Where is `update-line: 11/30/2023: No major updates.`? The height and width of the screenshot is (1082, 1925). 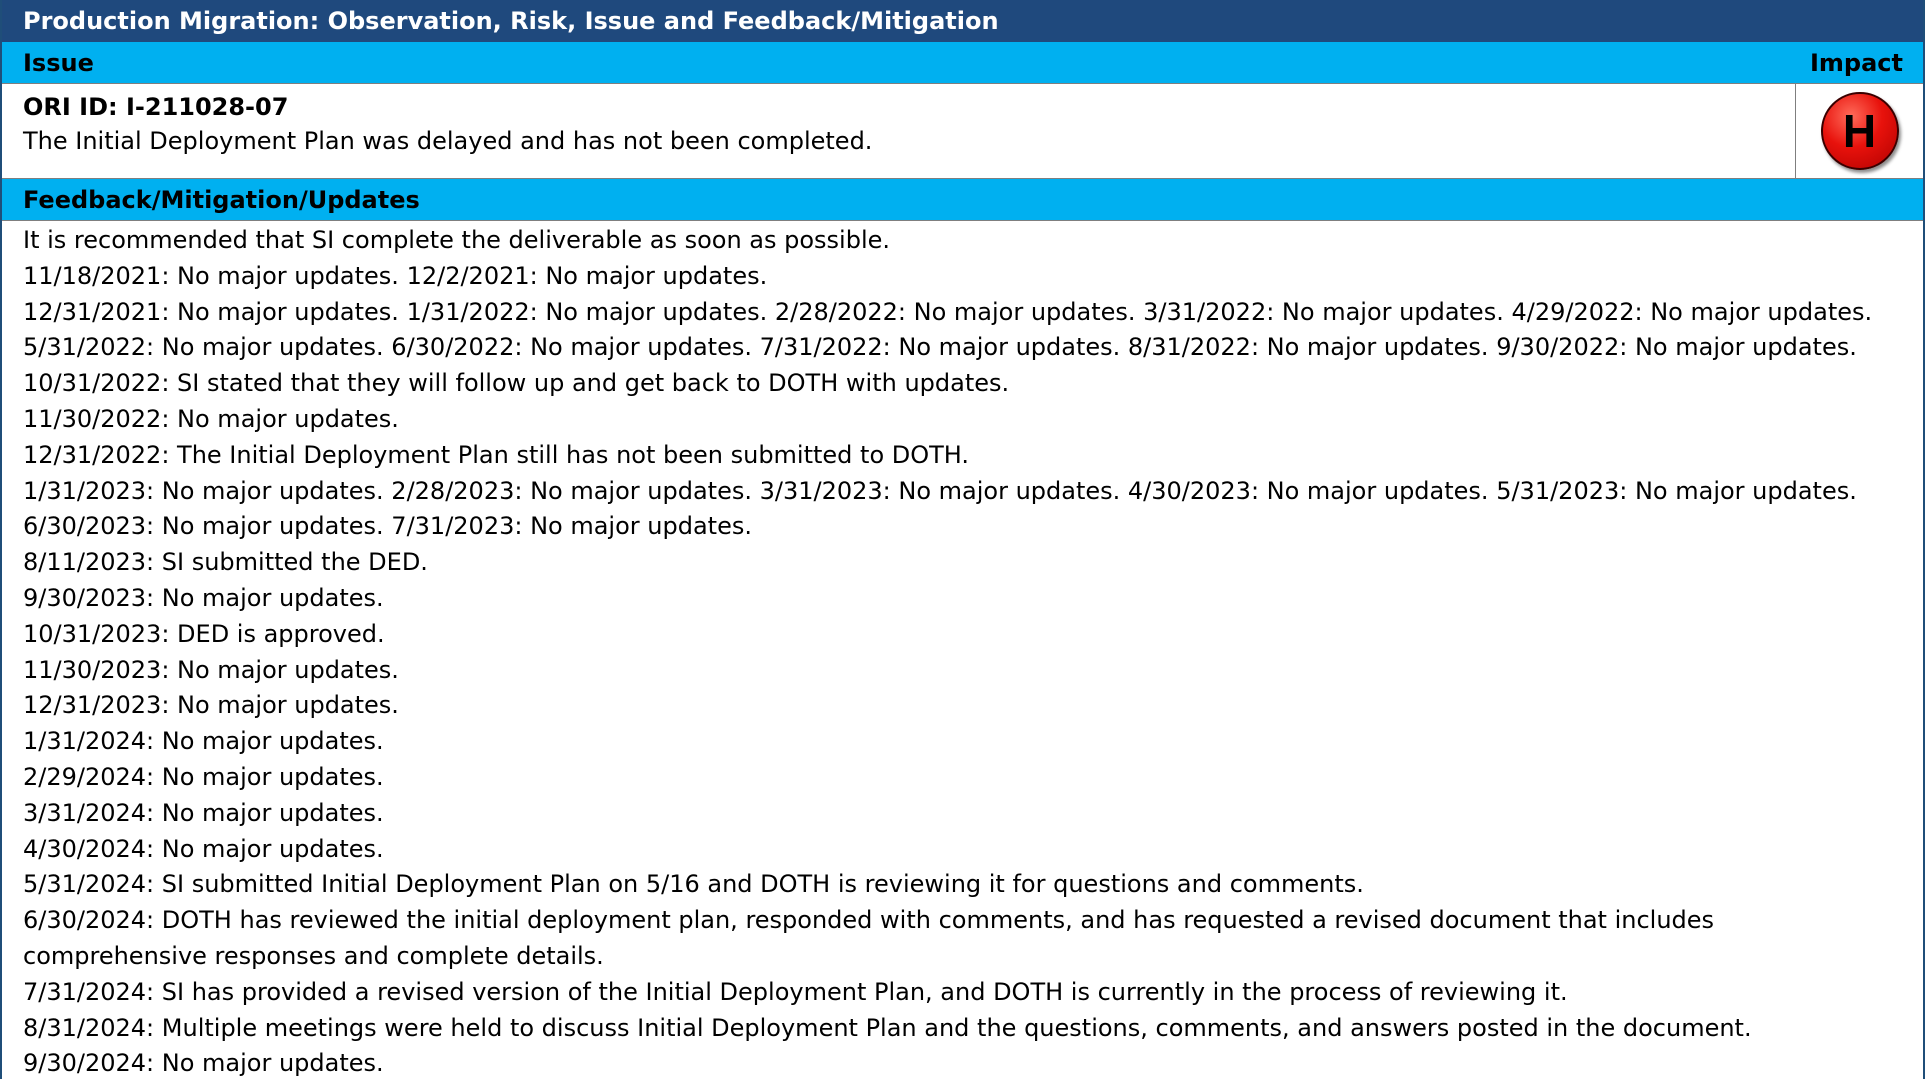 update-line: 11/30/2023: No major updates. is located at coordinates (211, 669).